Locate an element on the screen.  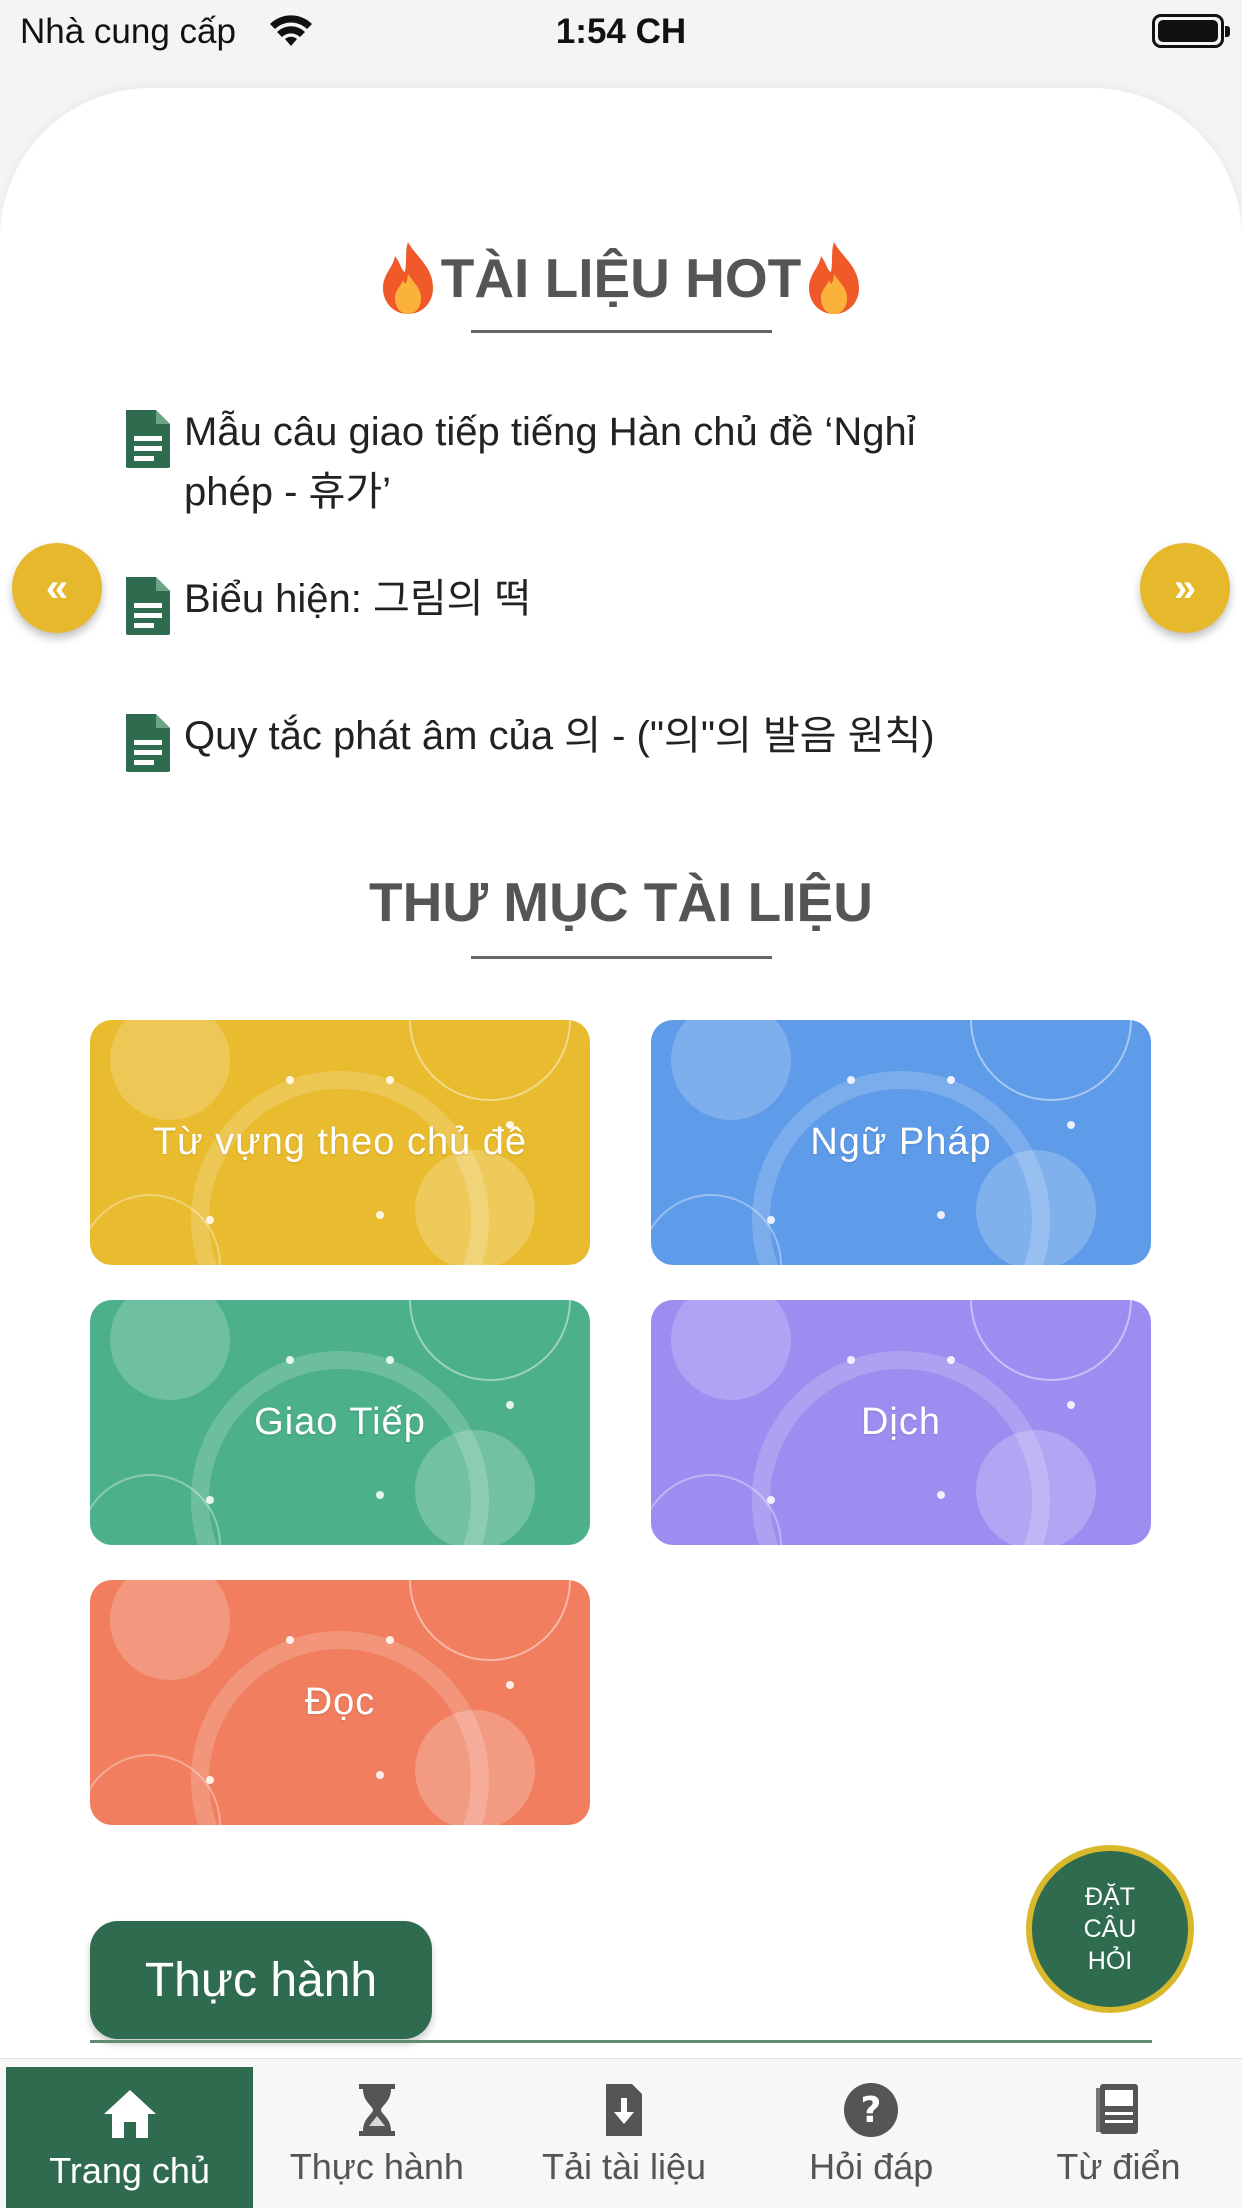
nav-item-dictionary: Từ điển is located at coordinates (1118, 2133).